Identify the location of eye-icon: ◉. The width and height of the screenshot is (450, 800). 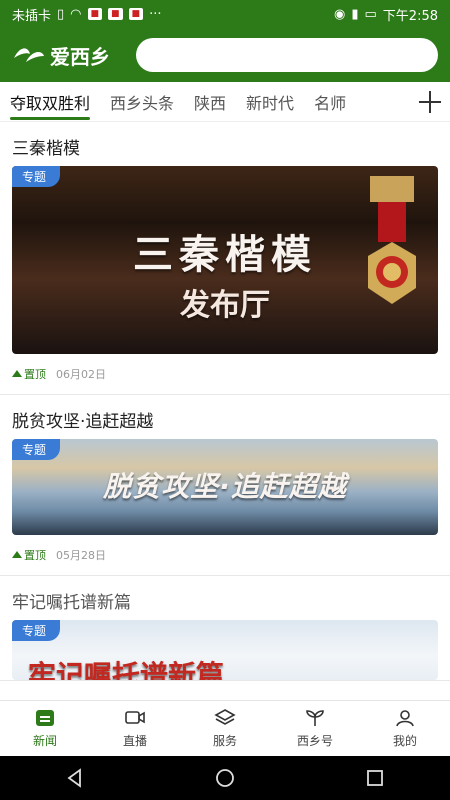
(340, 14).